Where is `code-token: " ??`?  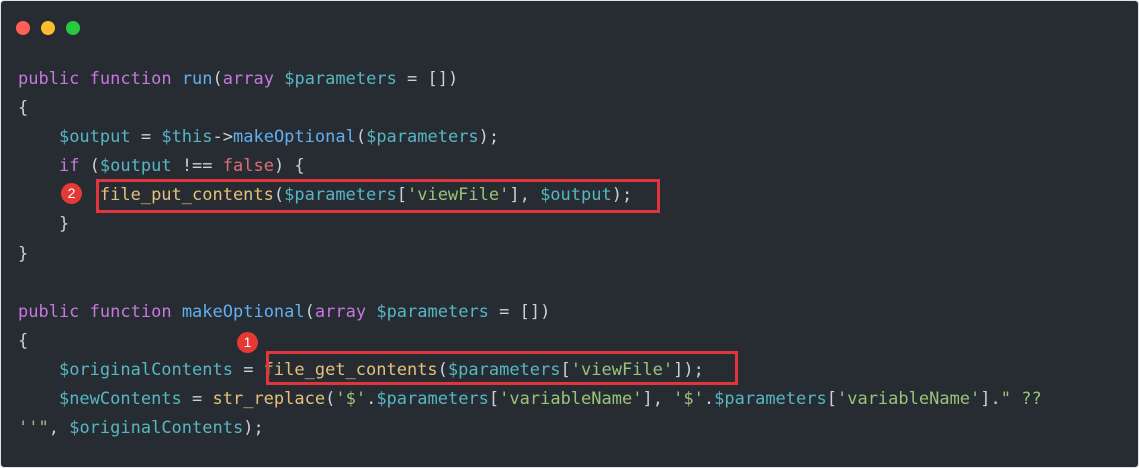
code-token: " ?? is located at coordinates (1021, 399).